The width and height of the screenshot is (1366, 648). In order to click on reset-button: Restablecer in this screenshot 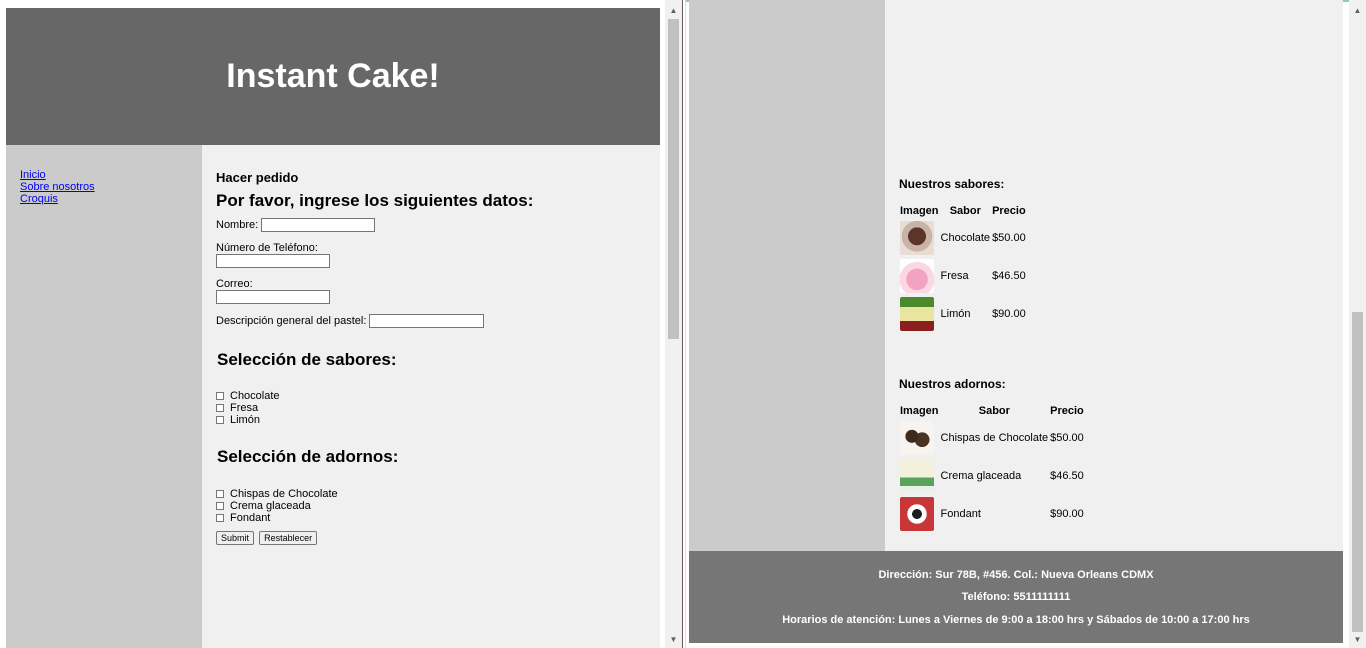, I will do `click(288, 538)`.